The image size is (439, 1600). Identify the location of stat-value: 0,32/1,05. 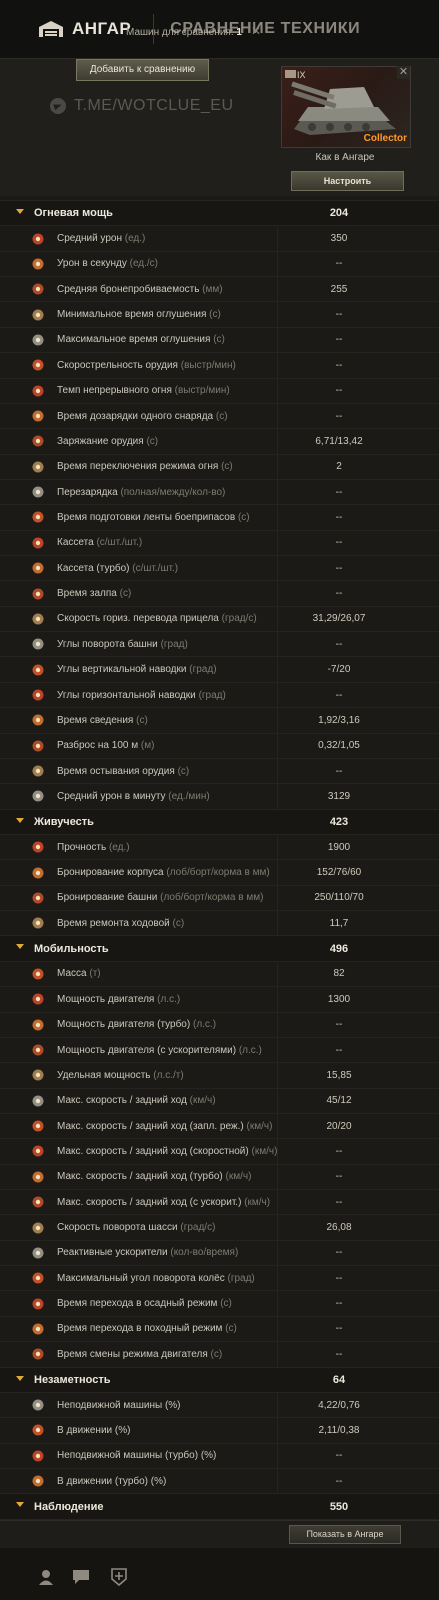
(339, 746).